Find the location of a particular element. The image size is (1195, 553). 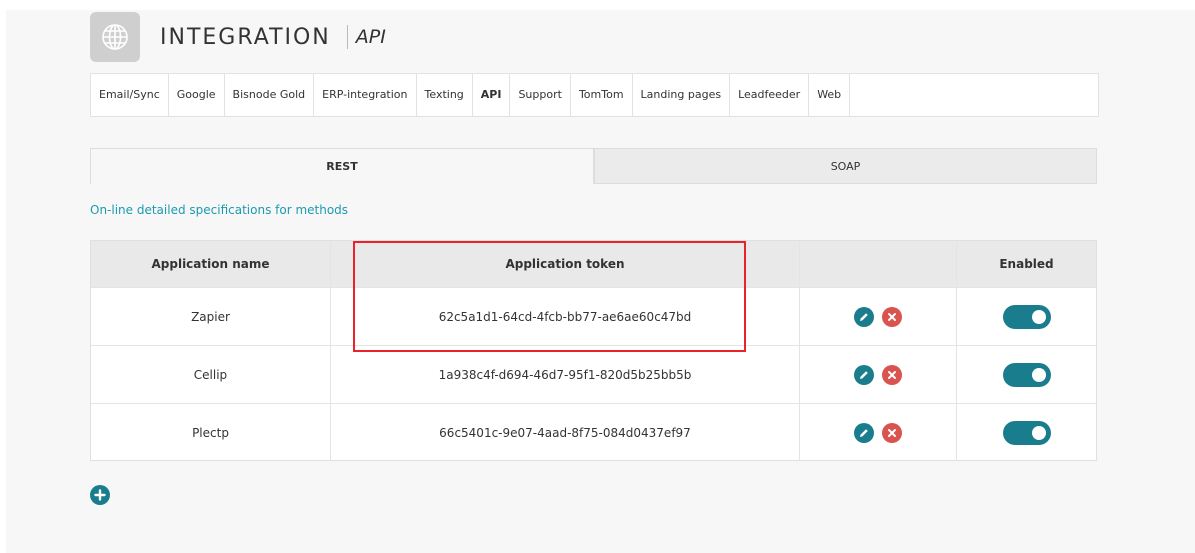

plus-icon is located at coordinates (100, 495).